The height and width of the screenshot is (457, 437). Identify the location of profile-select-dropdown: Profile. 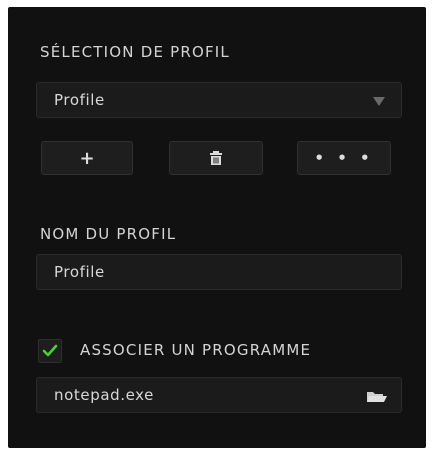
(219, 100).